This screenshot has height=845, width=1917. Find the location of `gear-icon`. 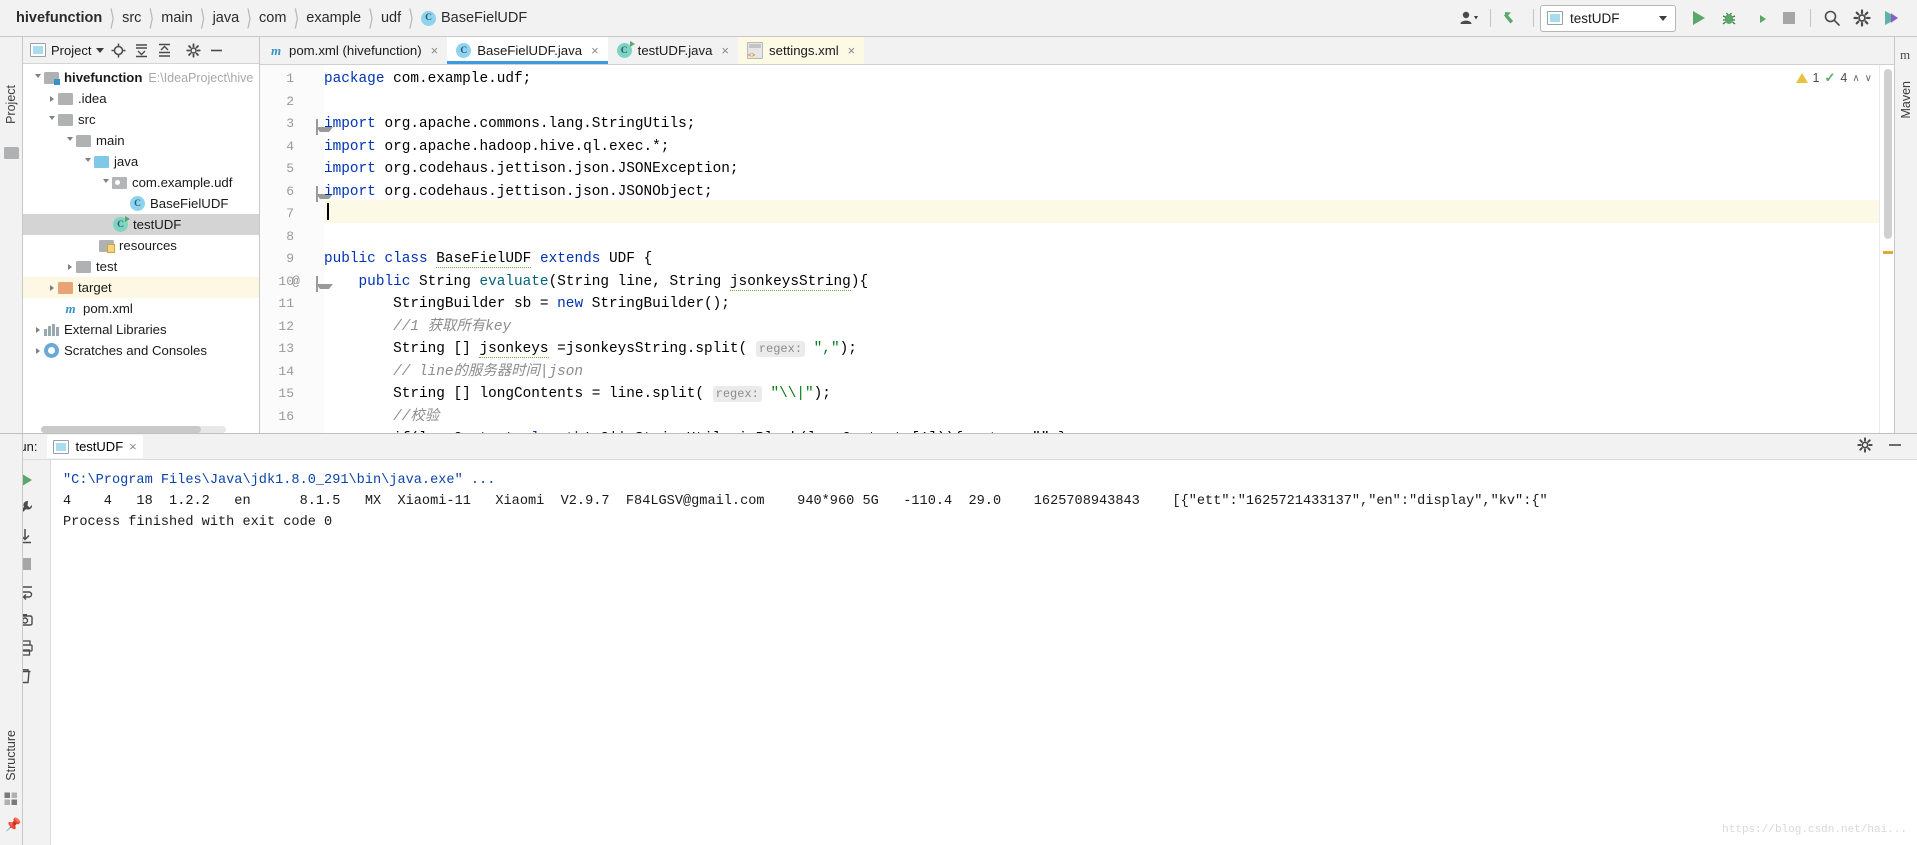

gear-icon is located at coordinates (193, 50).